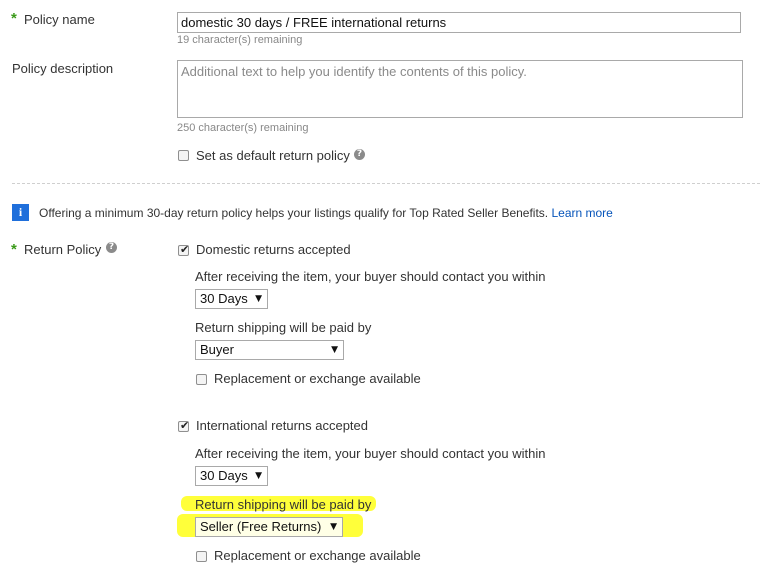 The image size is (760, 586). What do you see at coordinates (283, 327) in the screenshot?
I see `domestic-shipping-label: Return shipping will be paid by` at bounding box center [283, 327].